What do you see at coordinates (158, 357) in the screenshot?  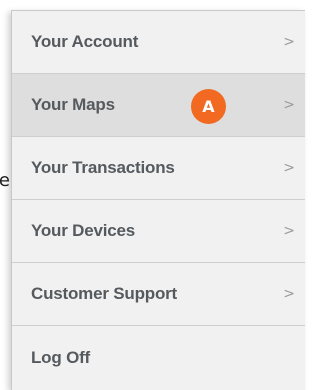 I see `menu-item-log-off: Log Off` at bounding box center [158, 357].